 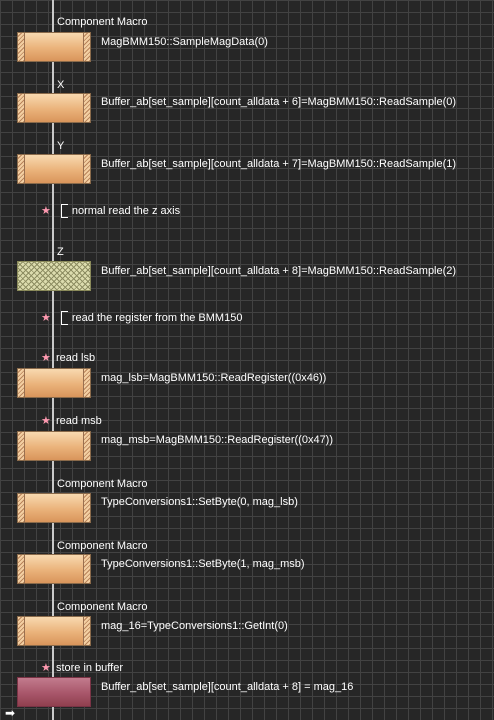 What do you see at coordinates (199, 502) in the screenshot?
I see `block-code: TypeConversions1::SetByte(0, mag_lsb)` at bounding box center [199, 502].